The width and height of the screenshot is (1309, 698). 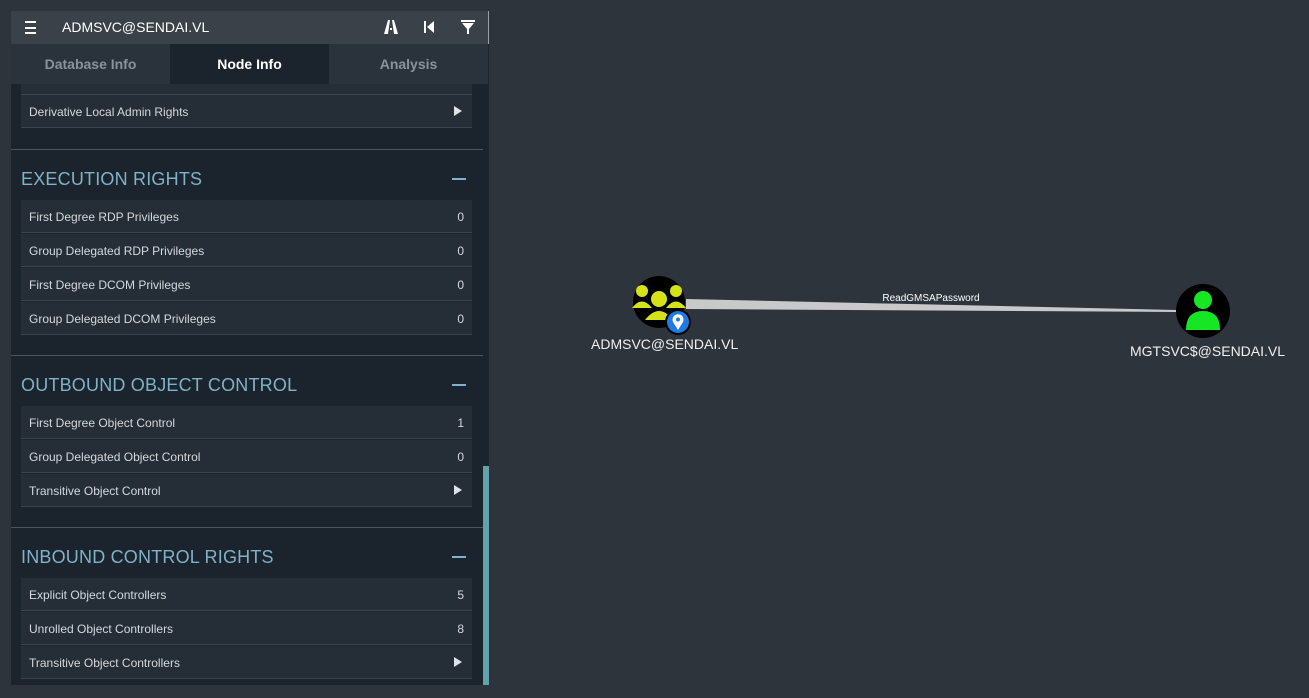 I want to click on location-marker-icon, so click(x=678, y=322).